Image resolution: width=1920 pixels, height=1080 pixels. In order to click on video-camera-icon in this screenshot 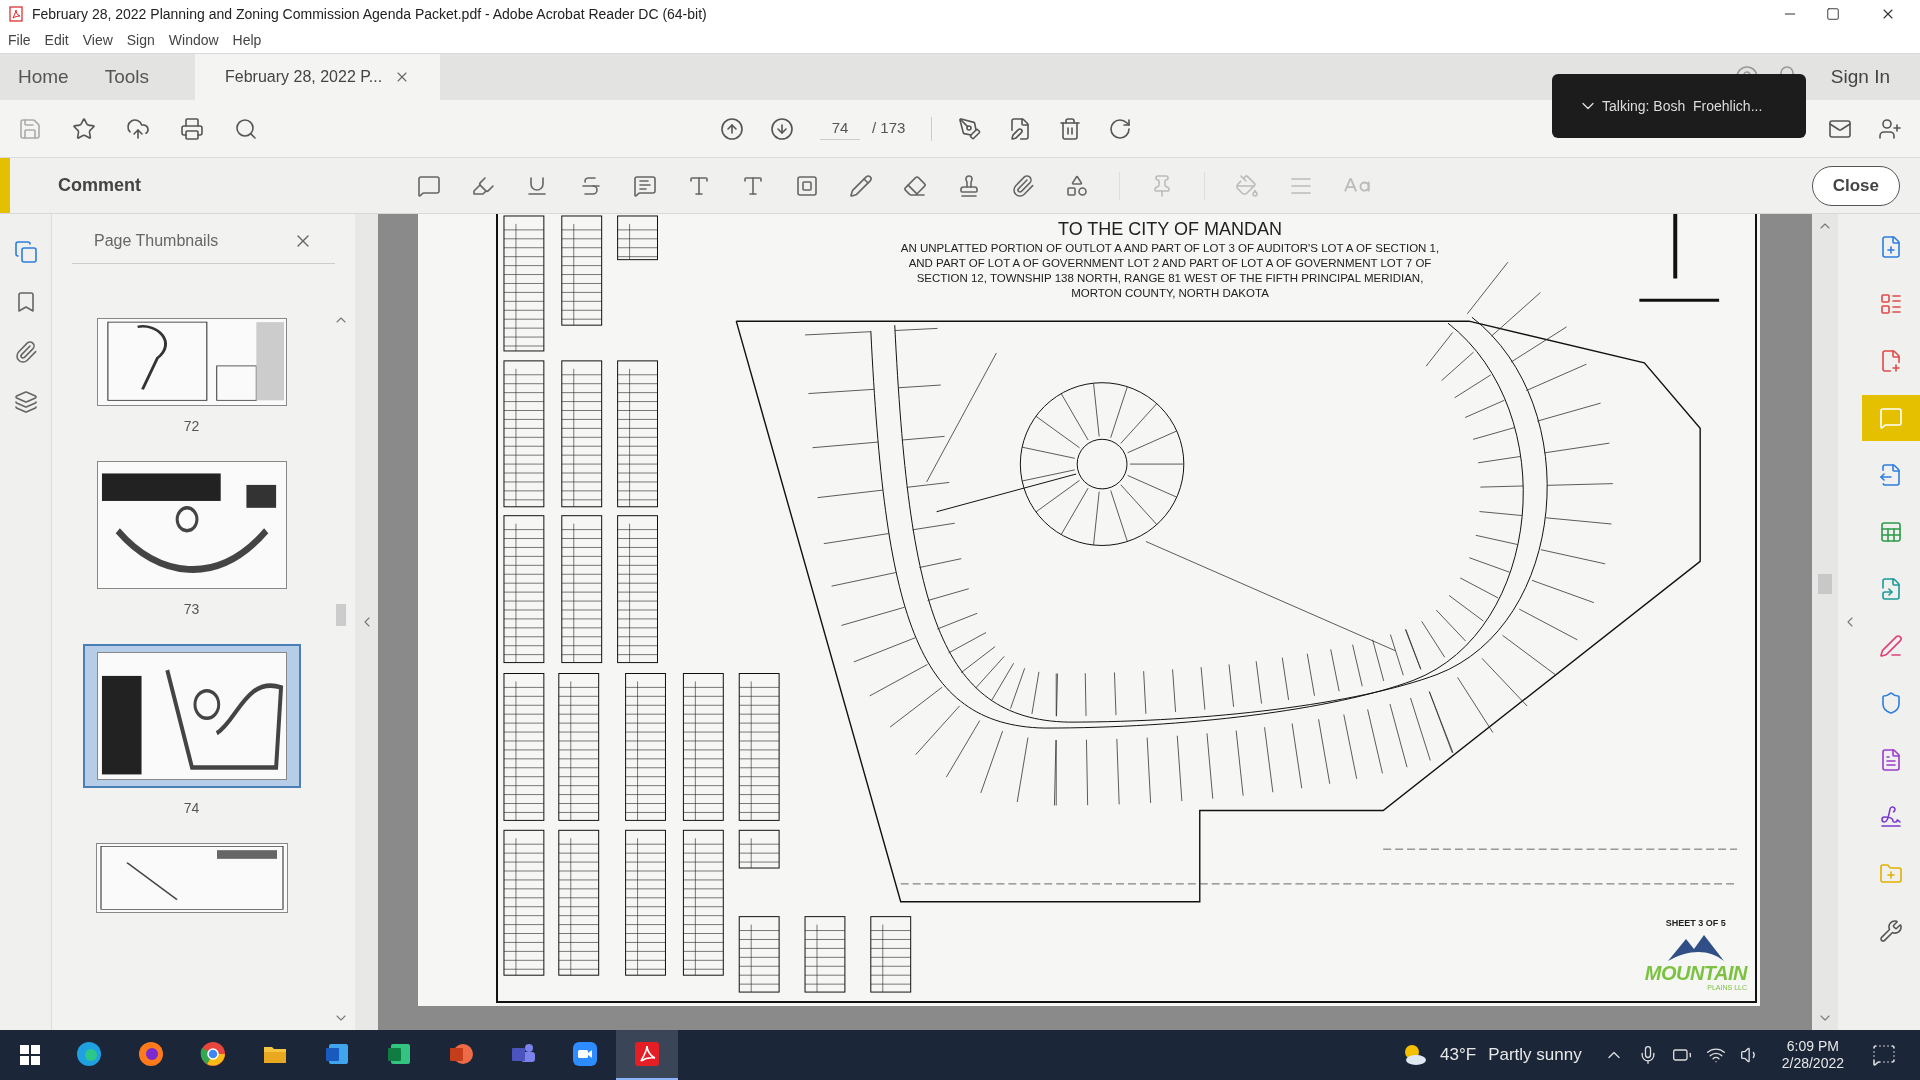, I will do `click(585, 1054)`.